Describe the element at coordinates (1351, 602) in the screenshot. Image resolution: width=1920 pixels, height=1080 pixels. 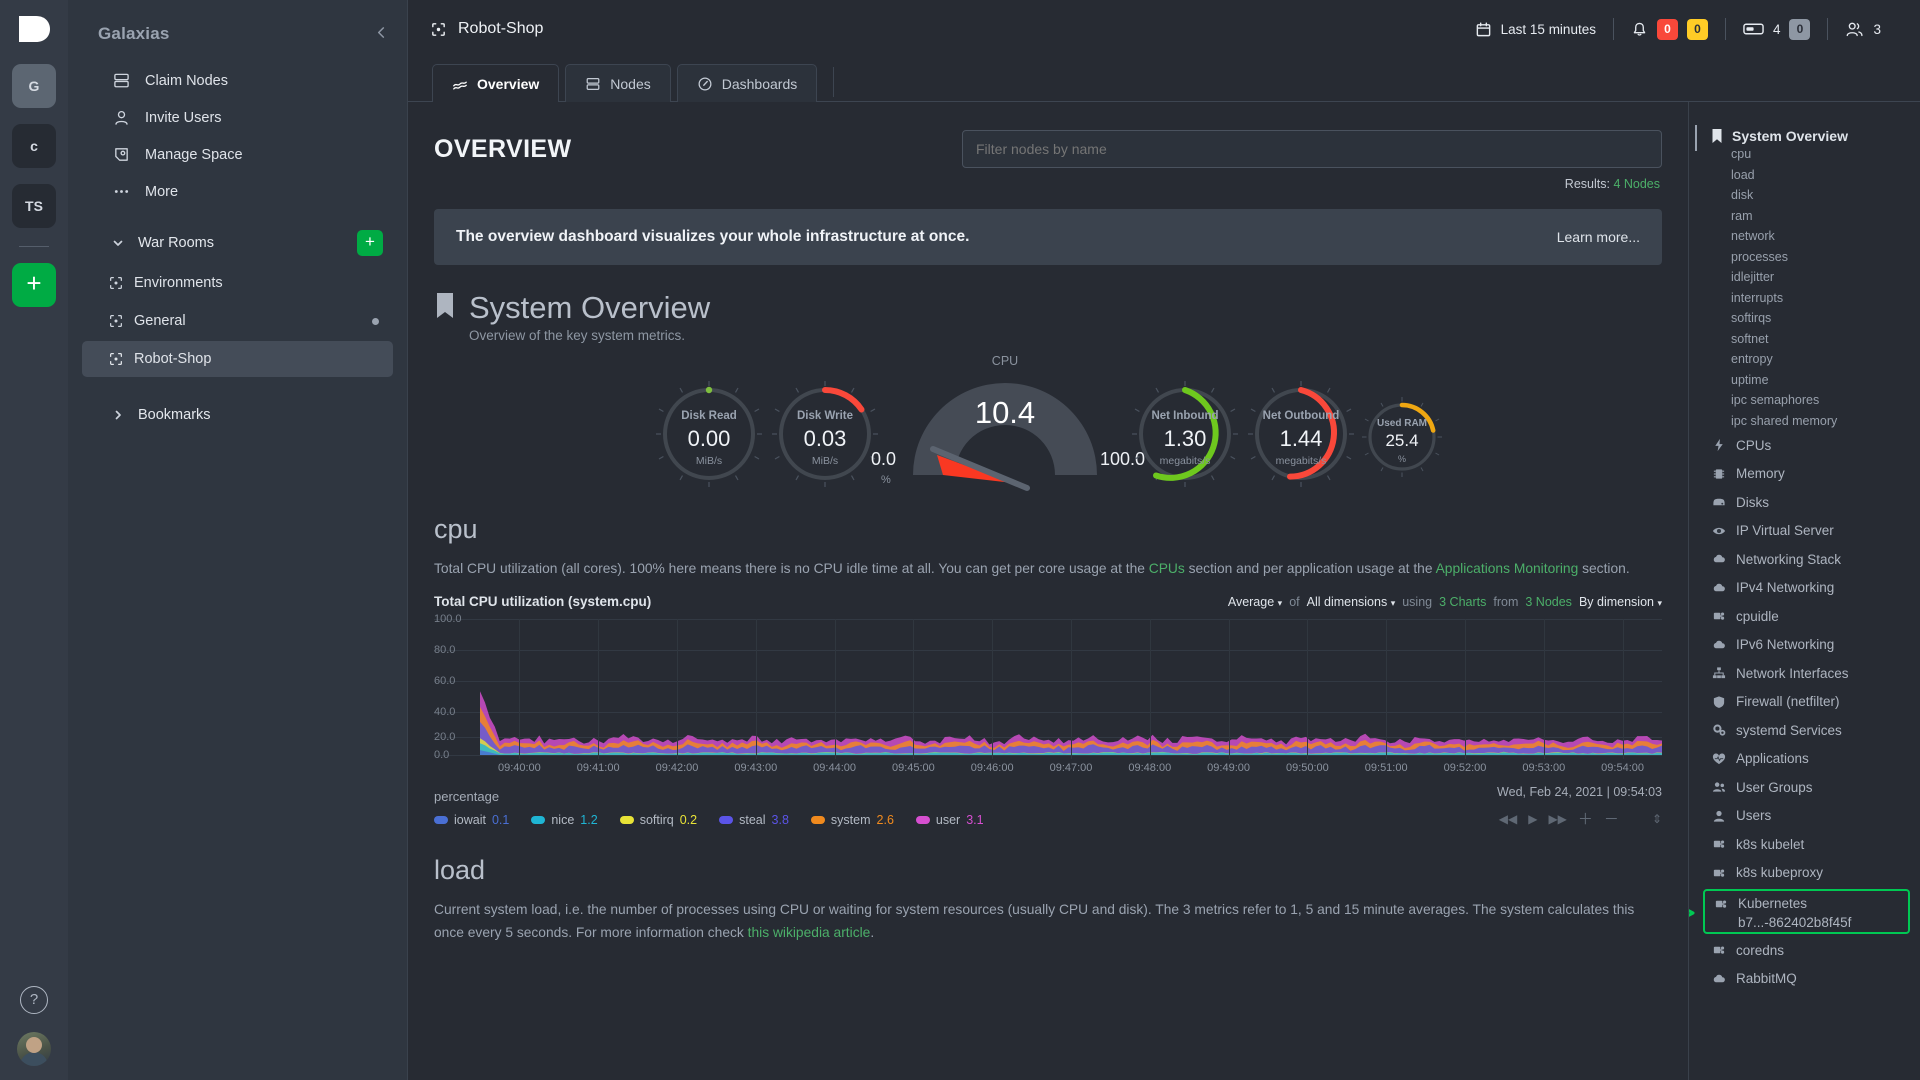
I see `dimensions-select: All dimensions ▾` at that location.